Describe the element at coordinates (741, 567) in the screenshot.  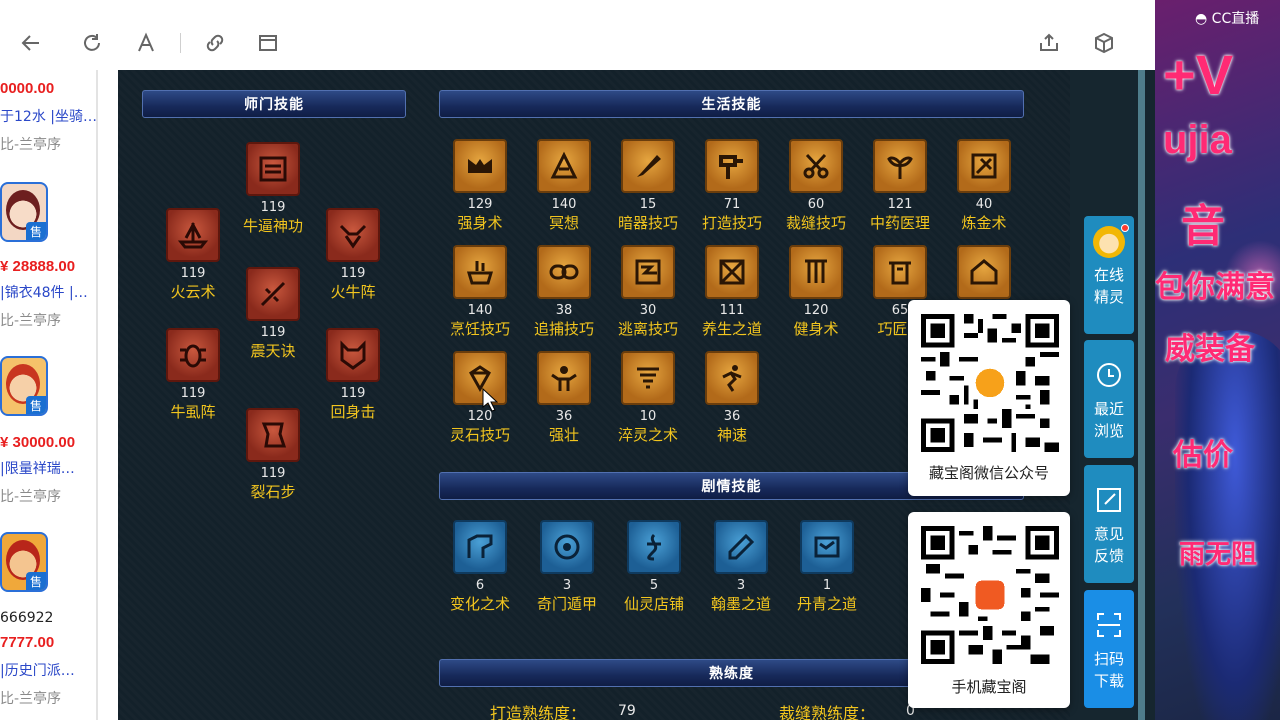
I see `story-skill: 3 翰墨之道` at that location.